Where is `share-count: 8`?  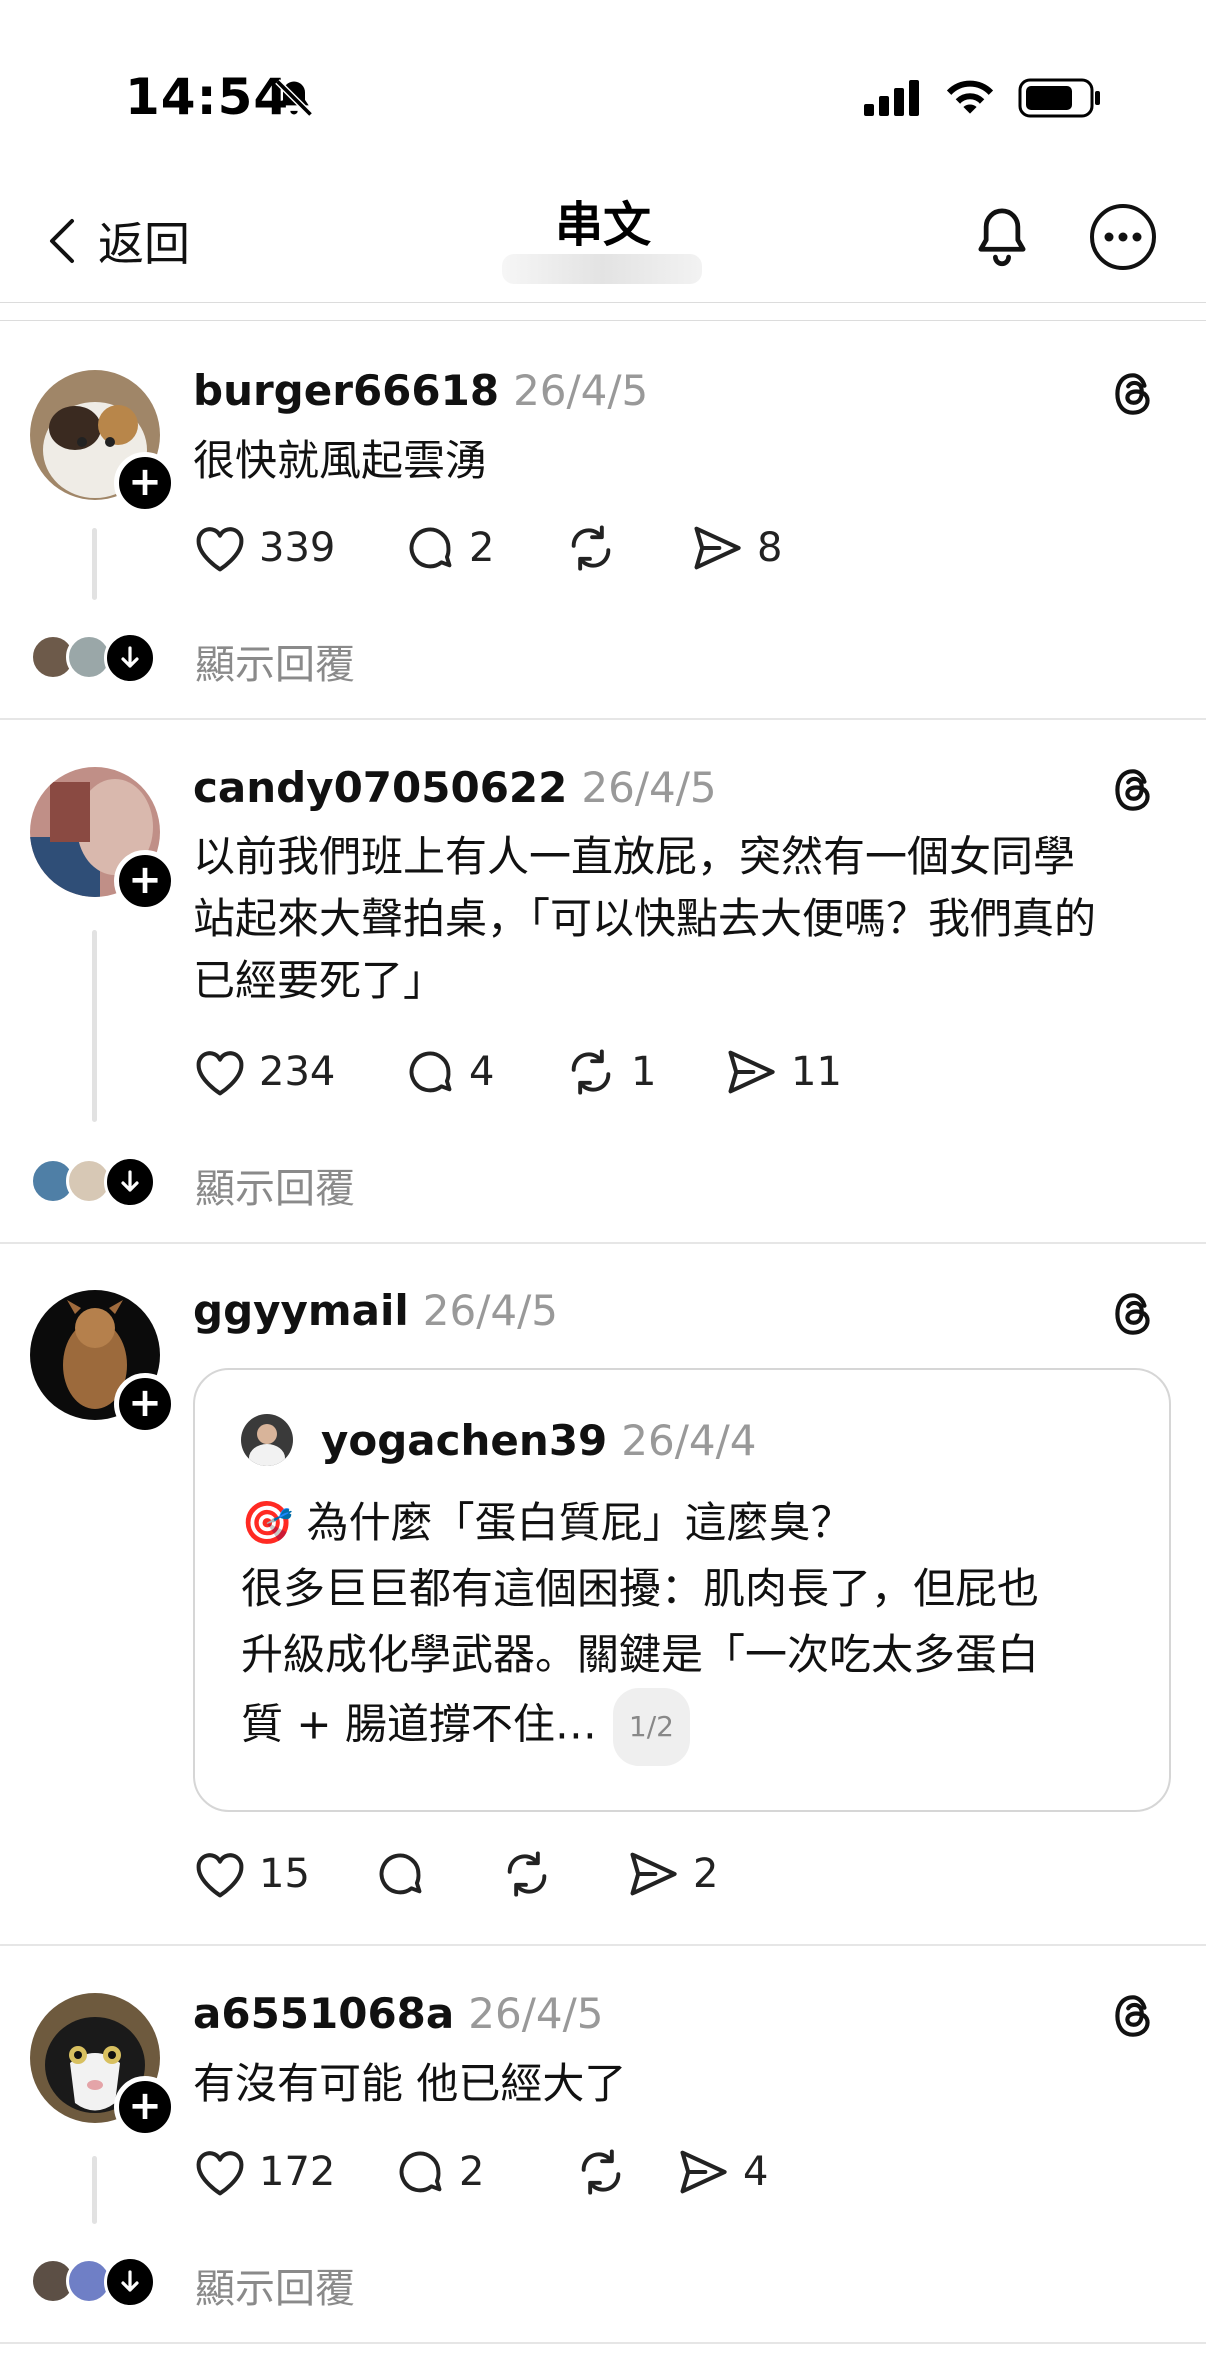 share-count: 8 is located at coordinates (770, 548).